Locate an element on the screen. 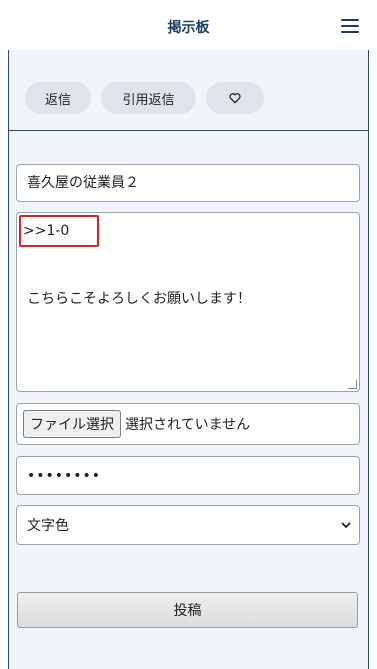  submit-button: 投稿 is located at coordinates (187, 610).